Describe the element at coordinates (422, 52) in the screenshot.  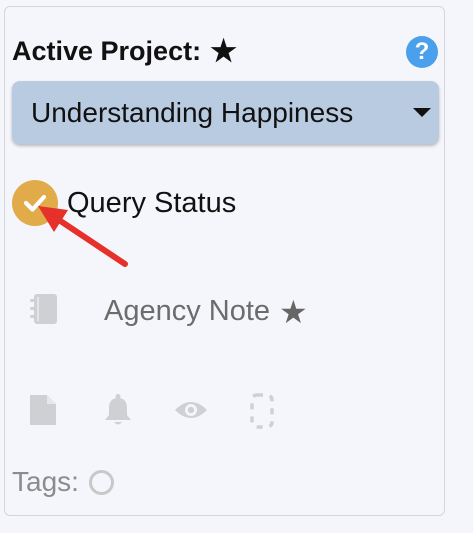
I see `help-icon: ?` at that location.